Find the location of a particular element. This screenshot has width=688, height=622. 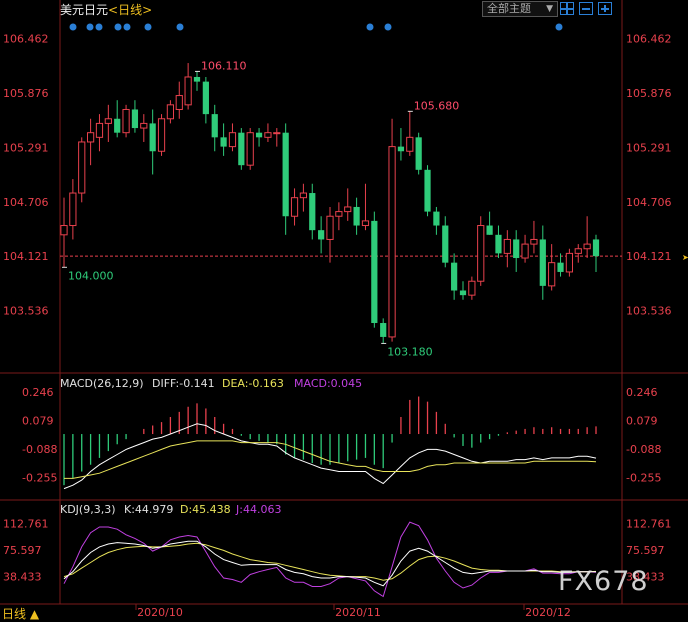

current-price-marker-icon: ➤ is located at coordinates (685, 257).